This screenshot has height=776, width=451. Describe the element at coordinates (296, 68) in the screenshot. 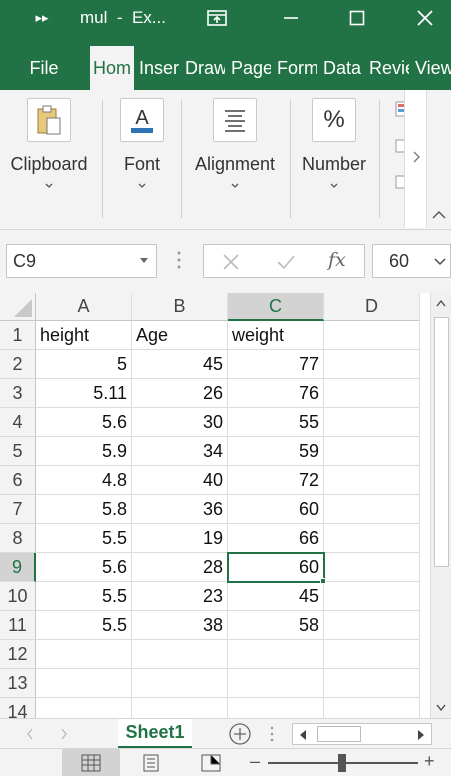

I see `tab-formulas: Form` at that location.